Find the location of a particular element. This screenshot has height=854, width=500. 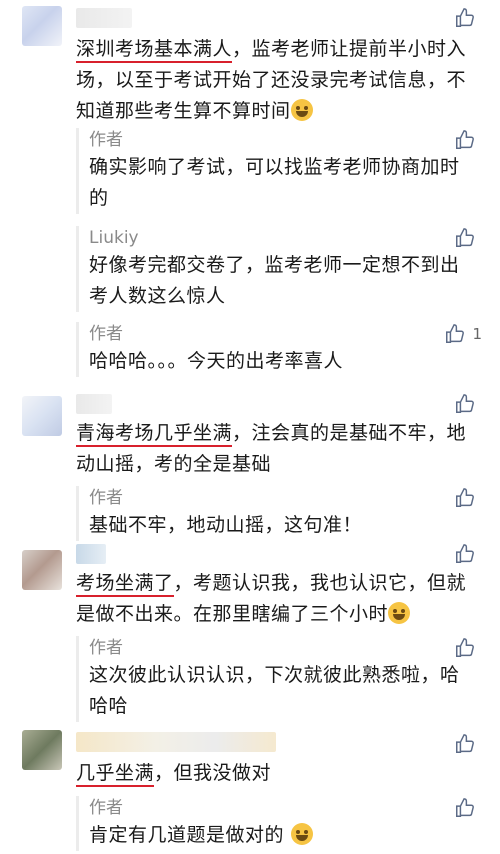

like-count: 1 is located at coordinates (477, 334).